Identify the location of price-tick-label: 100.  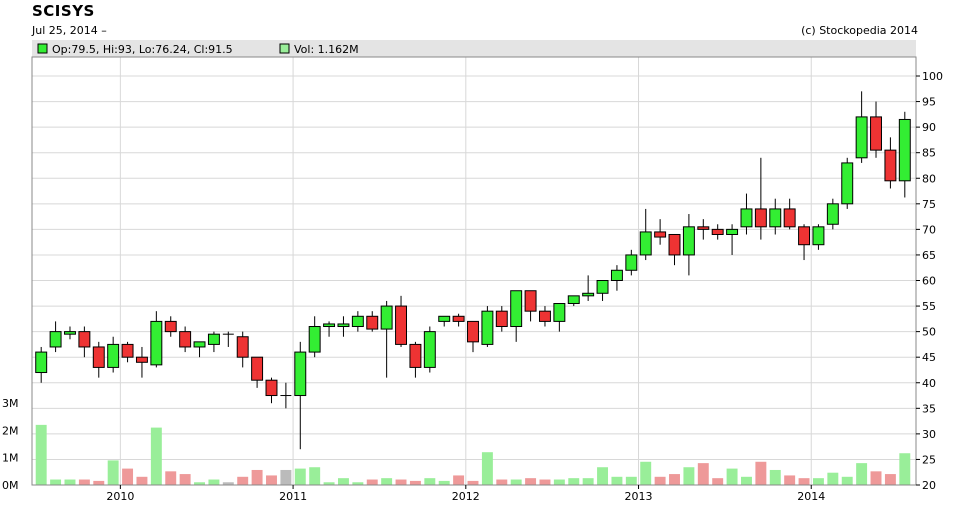
(932, 76).